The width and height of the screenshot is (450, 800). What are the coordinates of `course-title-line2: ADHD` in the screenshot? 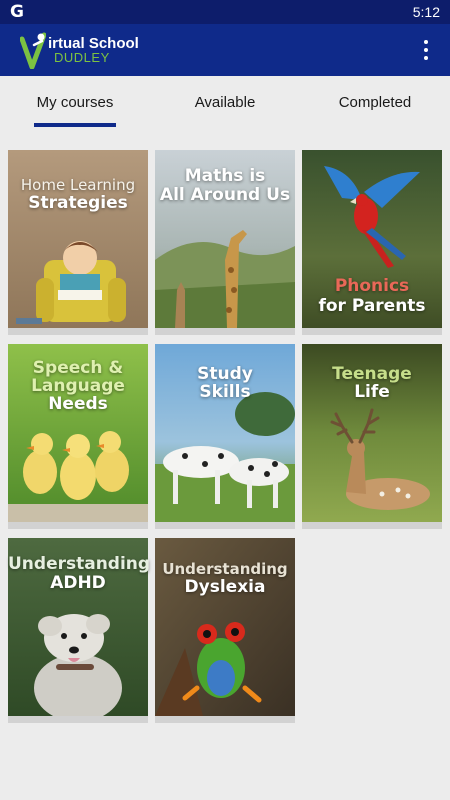 It's located at (78, 583).